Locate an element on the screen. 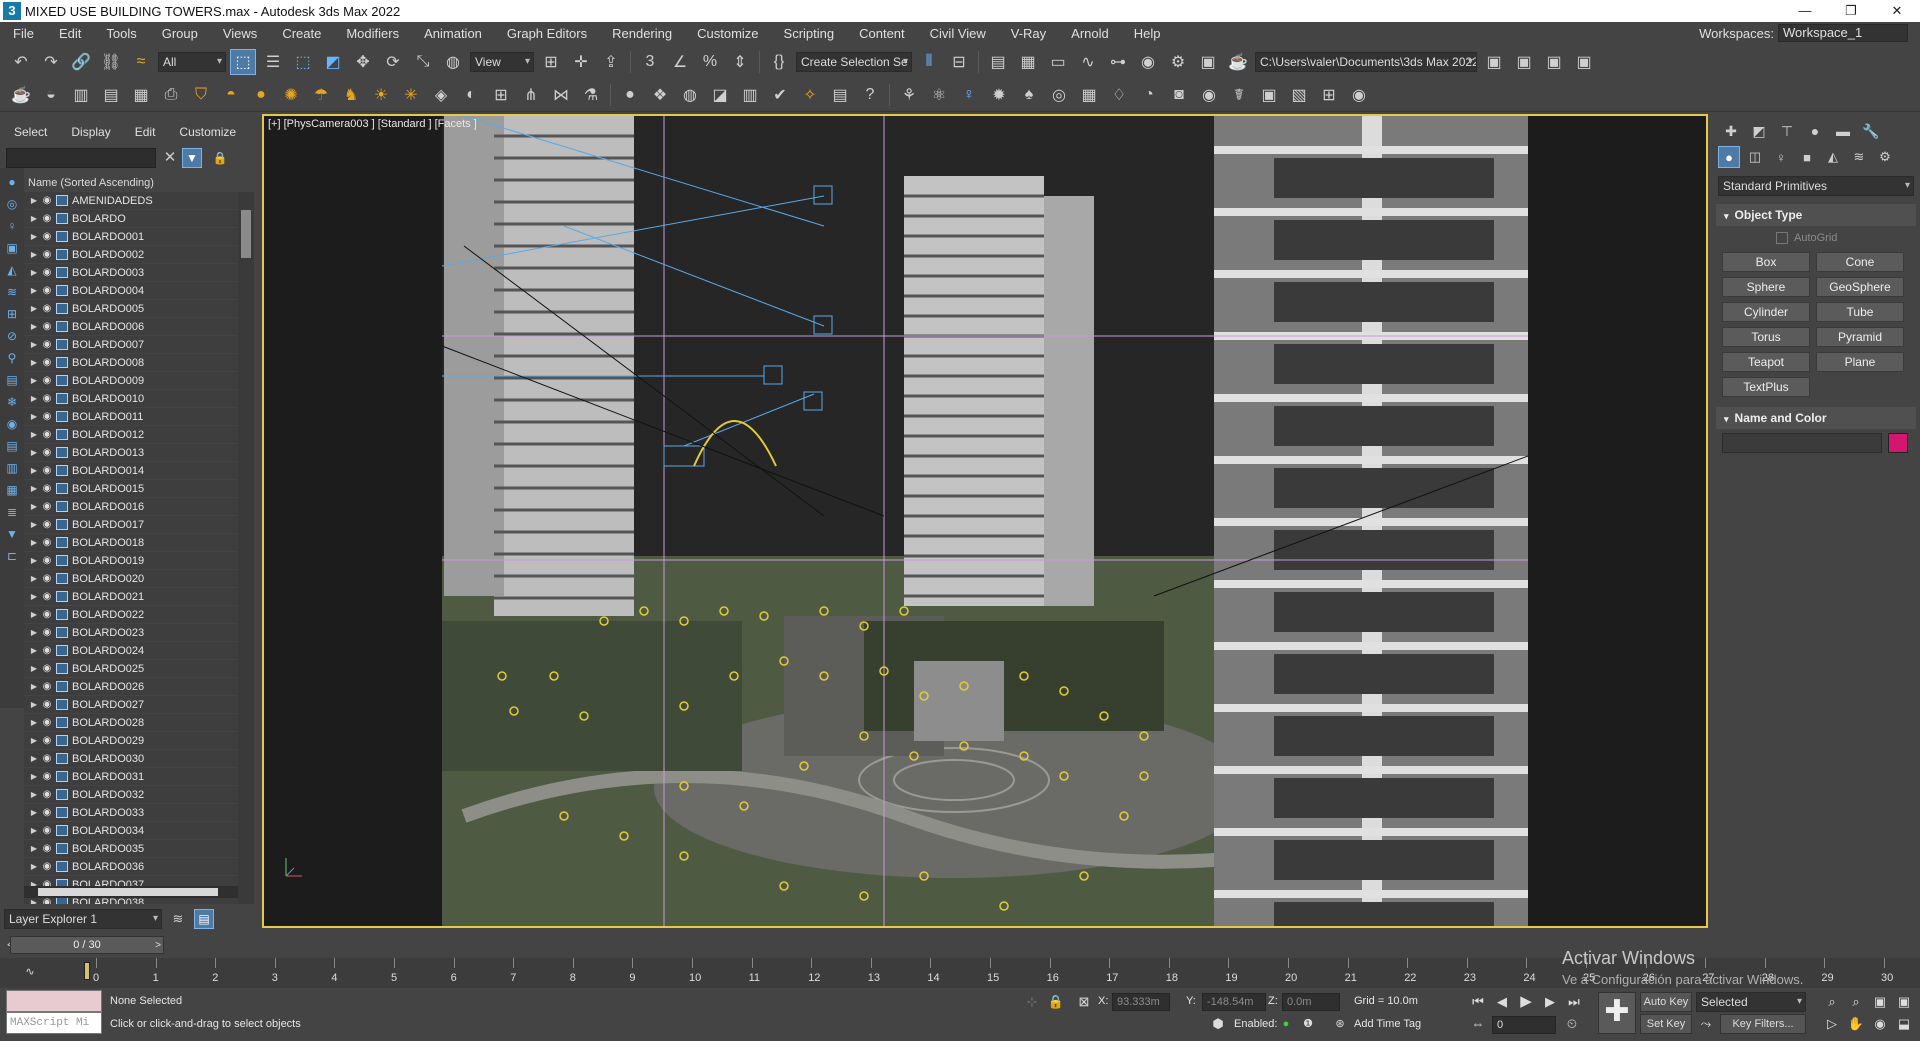  vray-plane-icon: ◈ is located at coordinates (441, 95).